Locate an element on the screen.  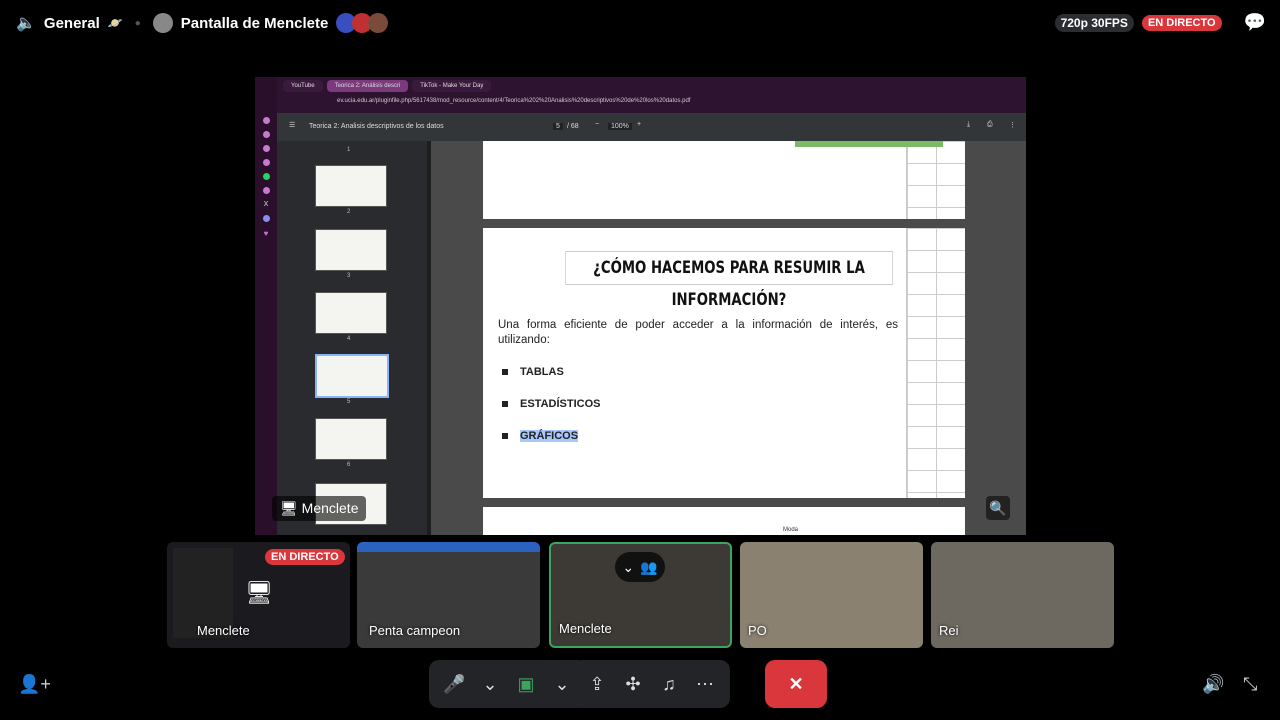
grid-strip is located at coordinates (935, 363).